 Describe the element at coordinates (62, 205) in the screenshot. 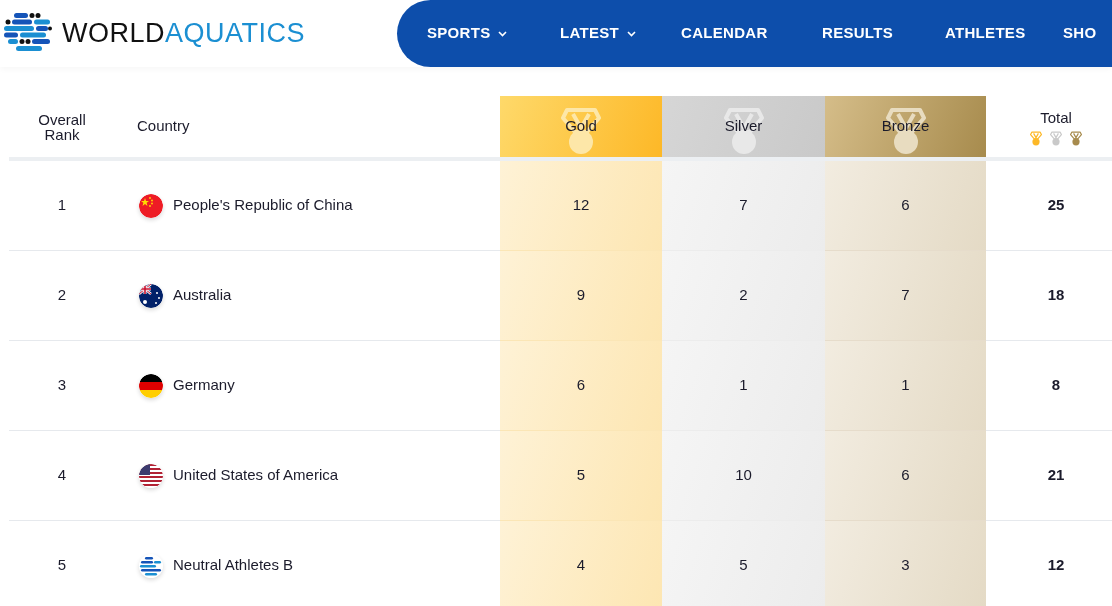

I see `rank-cell-text: 1` at that location.